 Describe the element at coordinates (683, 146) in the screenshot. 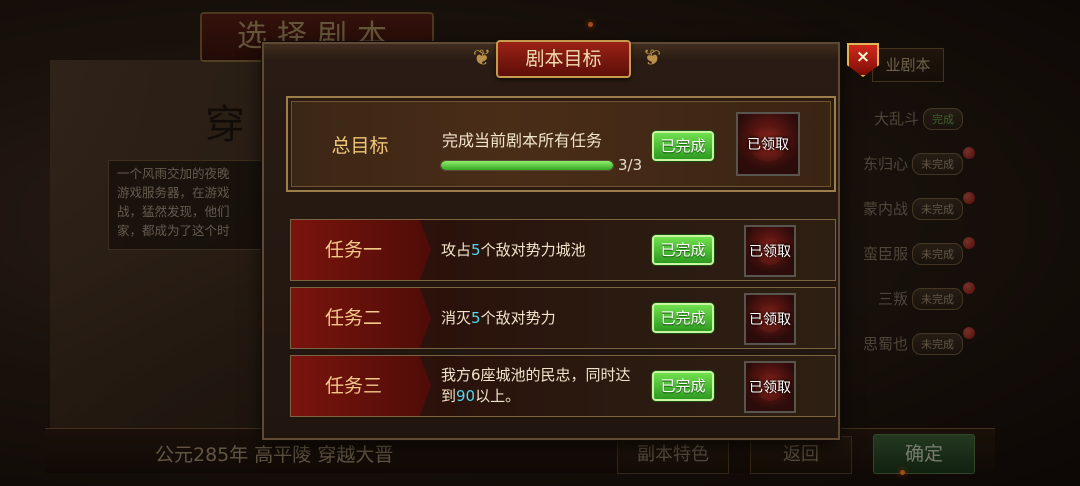

I see `total-goal-status-button: 已完成` at that location.